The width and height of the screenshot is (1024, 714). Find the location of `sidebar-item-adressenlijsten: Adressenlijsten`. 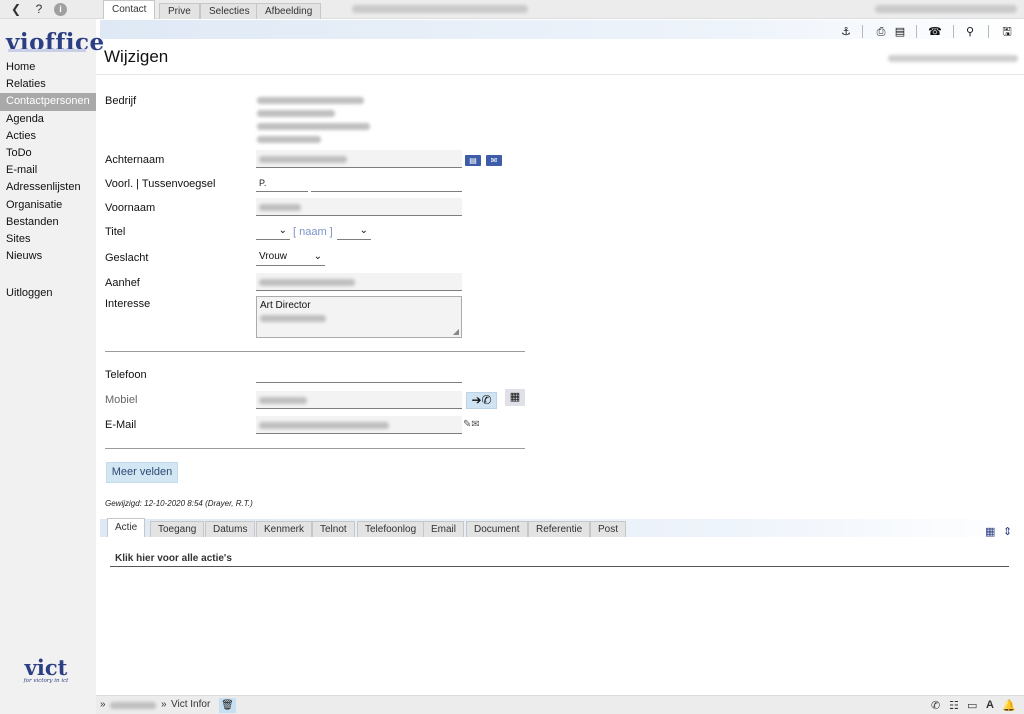

sidebar-item-adressenlijsten: Adressenlijsten is located at coordinates (48, 187).